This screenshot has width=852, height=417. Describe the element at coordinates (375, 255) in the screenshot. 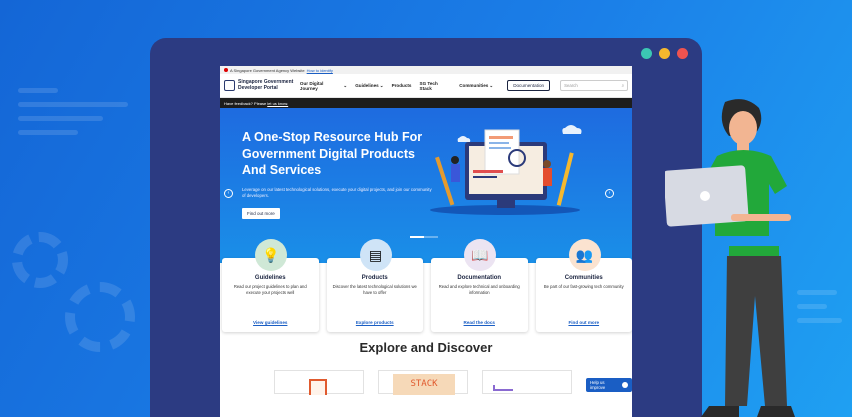

I see `server-stack-icon: ▤` at that location.